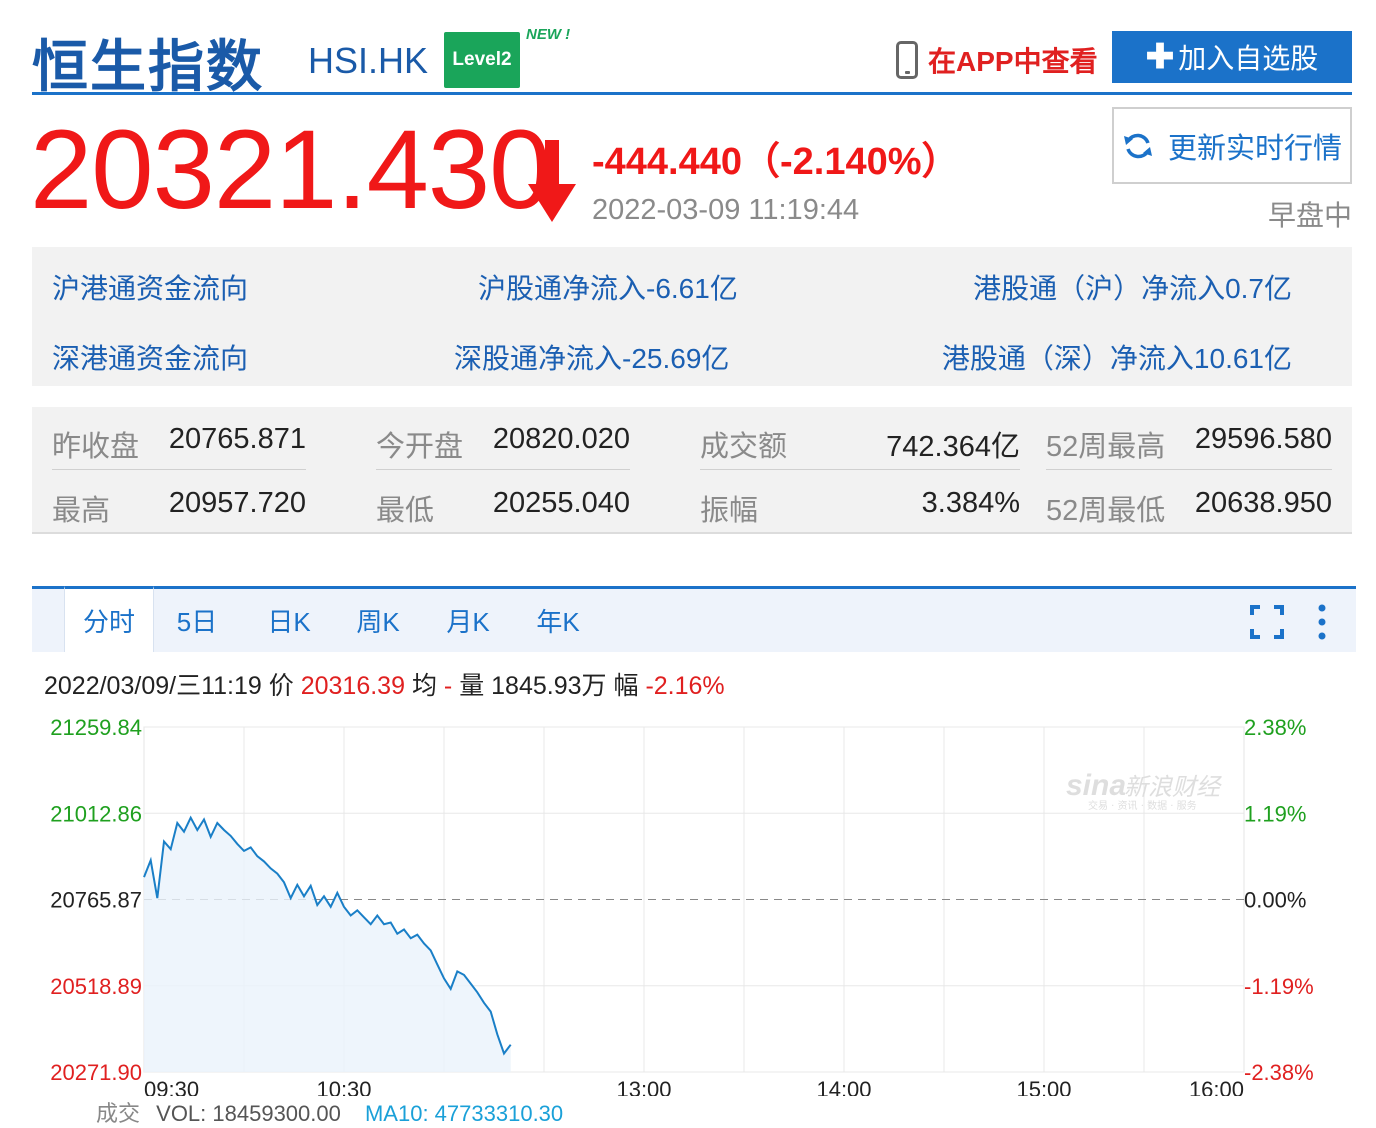 This screenshot has height=1128, width=1376. I want to click on info-price: 20316.39, so click(352, 686).